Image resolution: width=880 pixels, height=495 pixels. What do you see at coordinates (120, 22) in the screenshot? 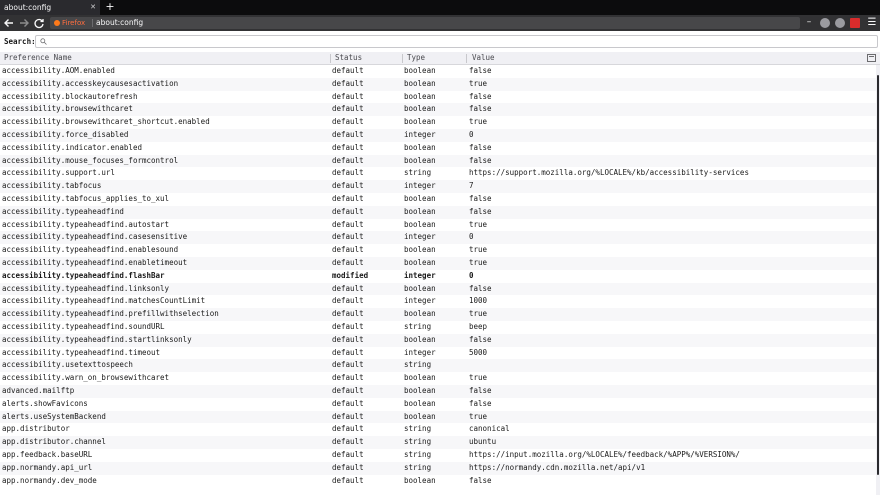
I see `url-text: about:config` at bounding box center [120, 22].